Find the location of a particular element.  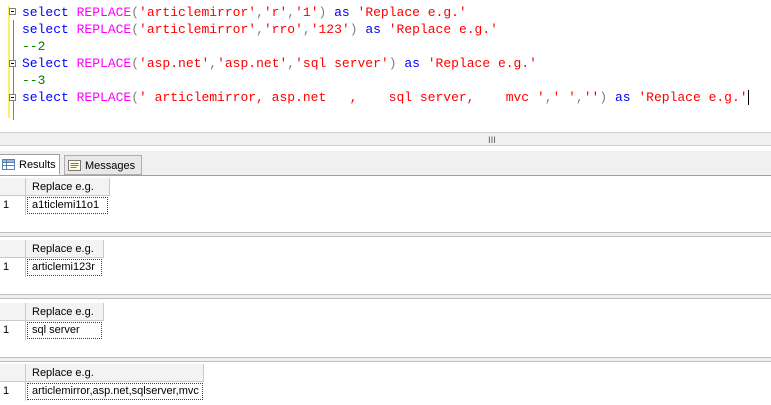

result-cell: articlemi123r is located at coordinates (64, 267).